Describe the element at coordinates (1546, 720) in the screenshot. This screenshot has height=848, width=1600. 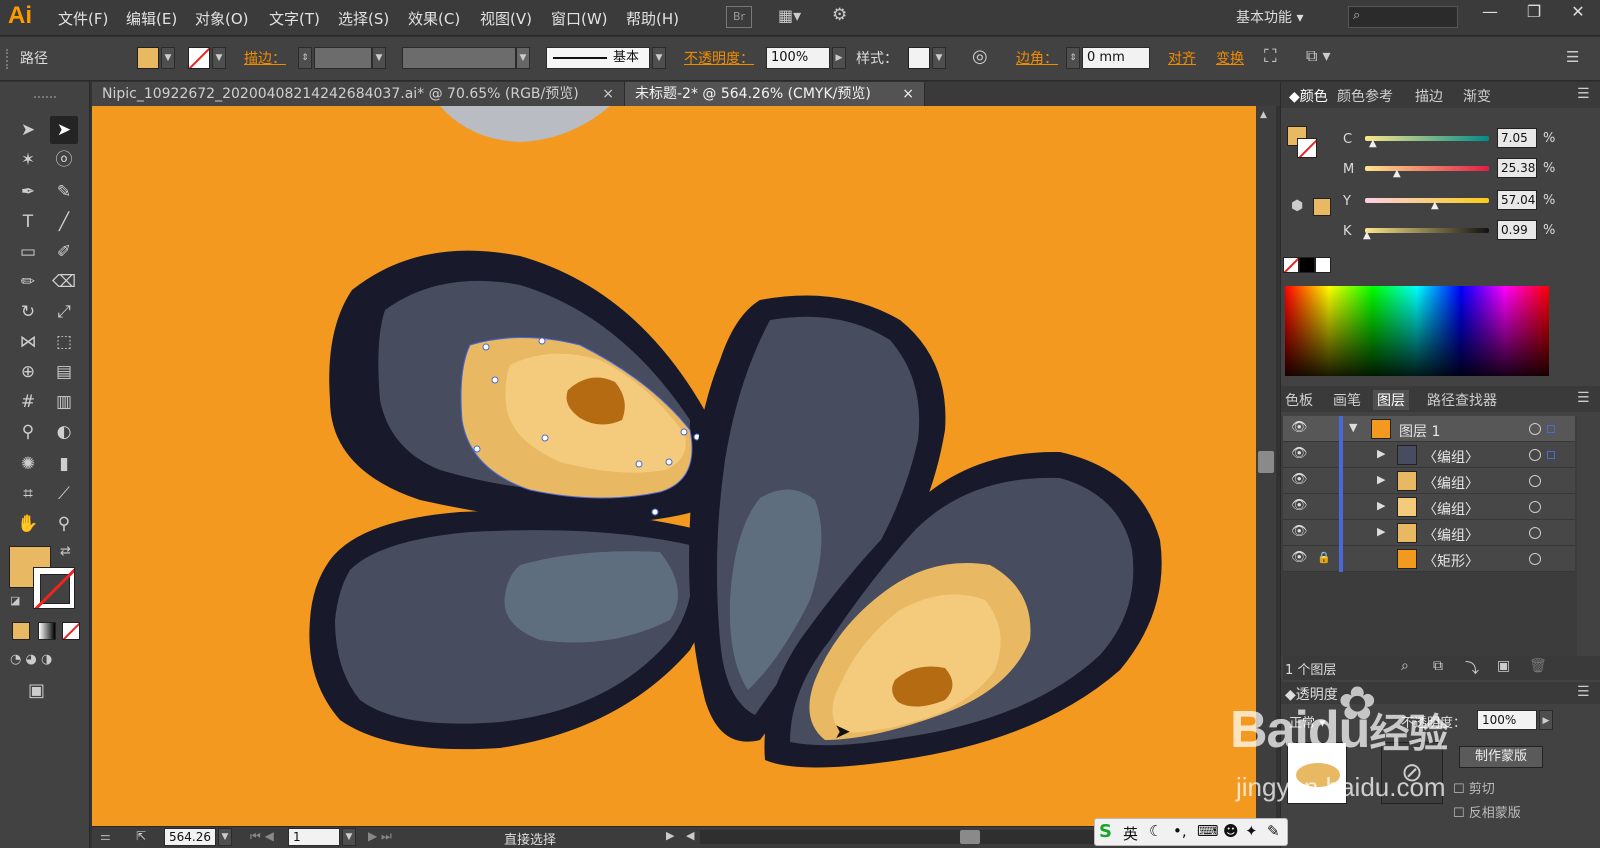
I see `transparency-opacity-dropdown: ▶` at that location.